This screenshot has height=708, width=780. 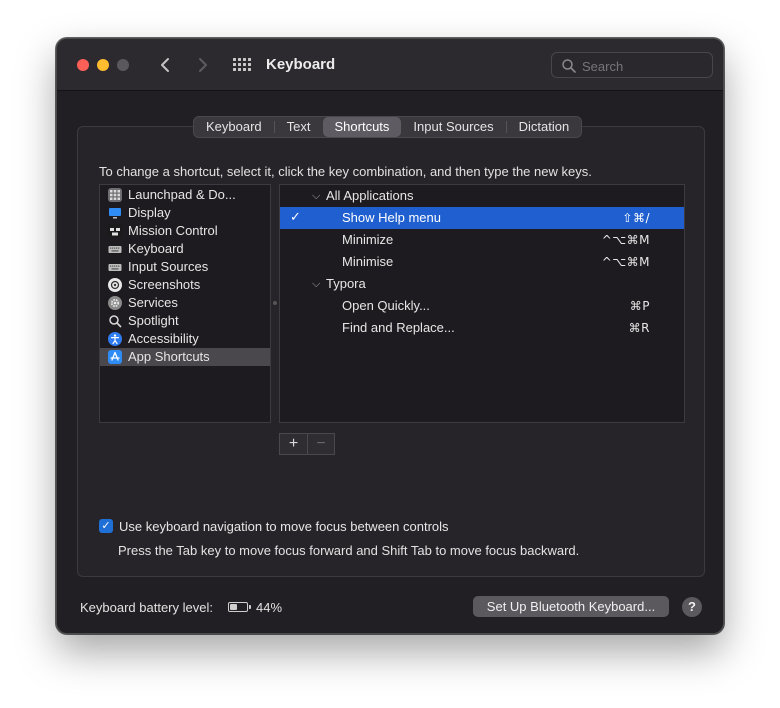 I want to click on category-item-app-shortcuts: App Shortcuts, so click(x=185, y=357).